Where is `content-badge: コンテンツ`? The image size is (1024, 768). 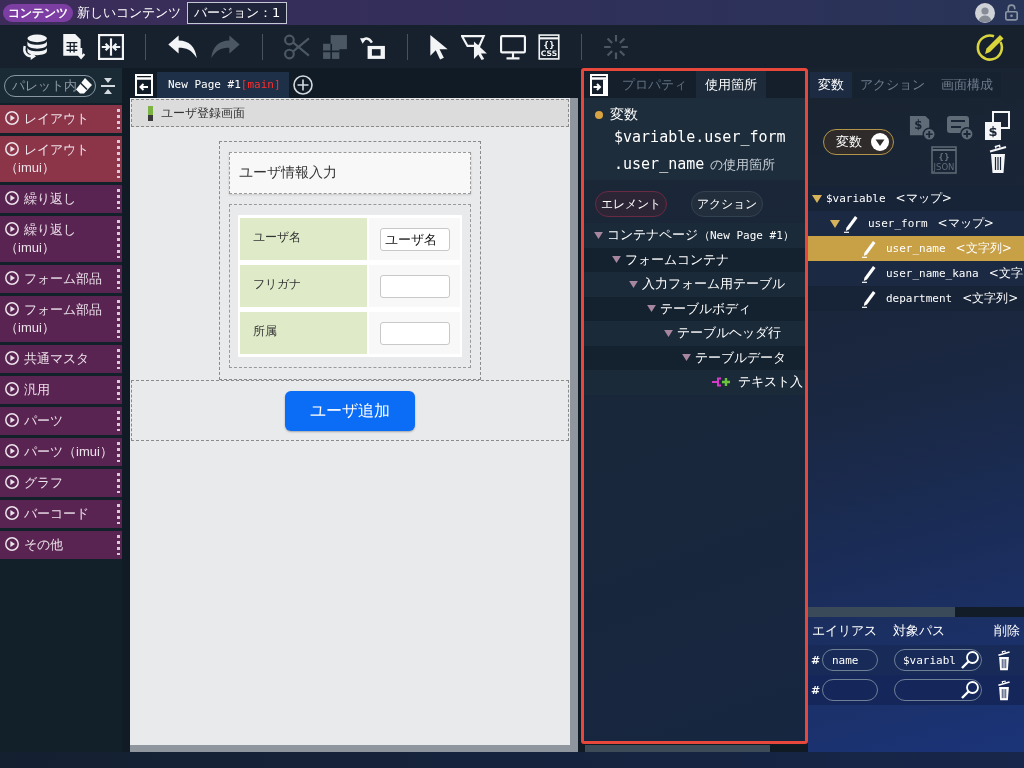
content-badge: コンテンツ is located at coordinates (38, 12).